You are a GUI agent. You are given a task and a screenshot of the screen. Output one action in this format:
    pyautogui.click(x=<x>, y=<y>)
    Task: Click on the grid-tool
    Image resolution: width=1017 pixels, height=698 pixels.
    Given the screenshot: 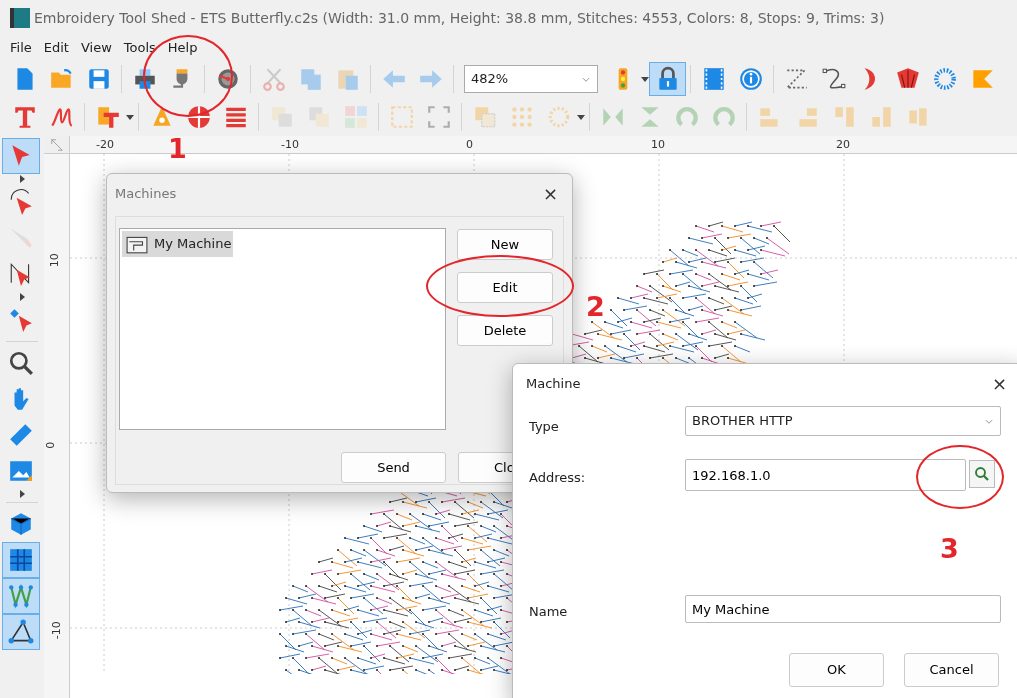 What is the action you would take?
    pyautogui.click(x=21, y=560)
    